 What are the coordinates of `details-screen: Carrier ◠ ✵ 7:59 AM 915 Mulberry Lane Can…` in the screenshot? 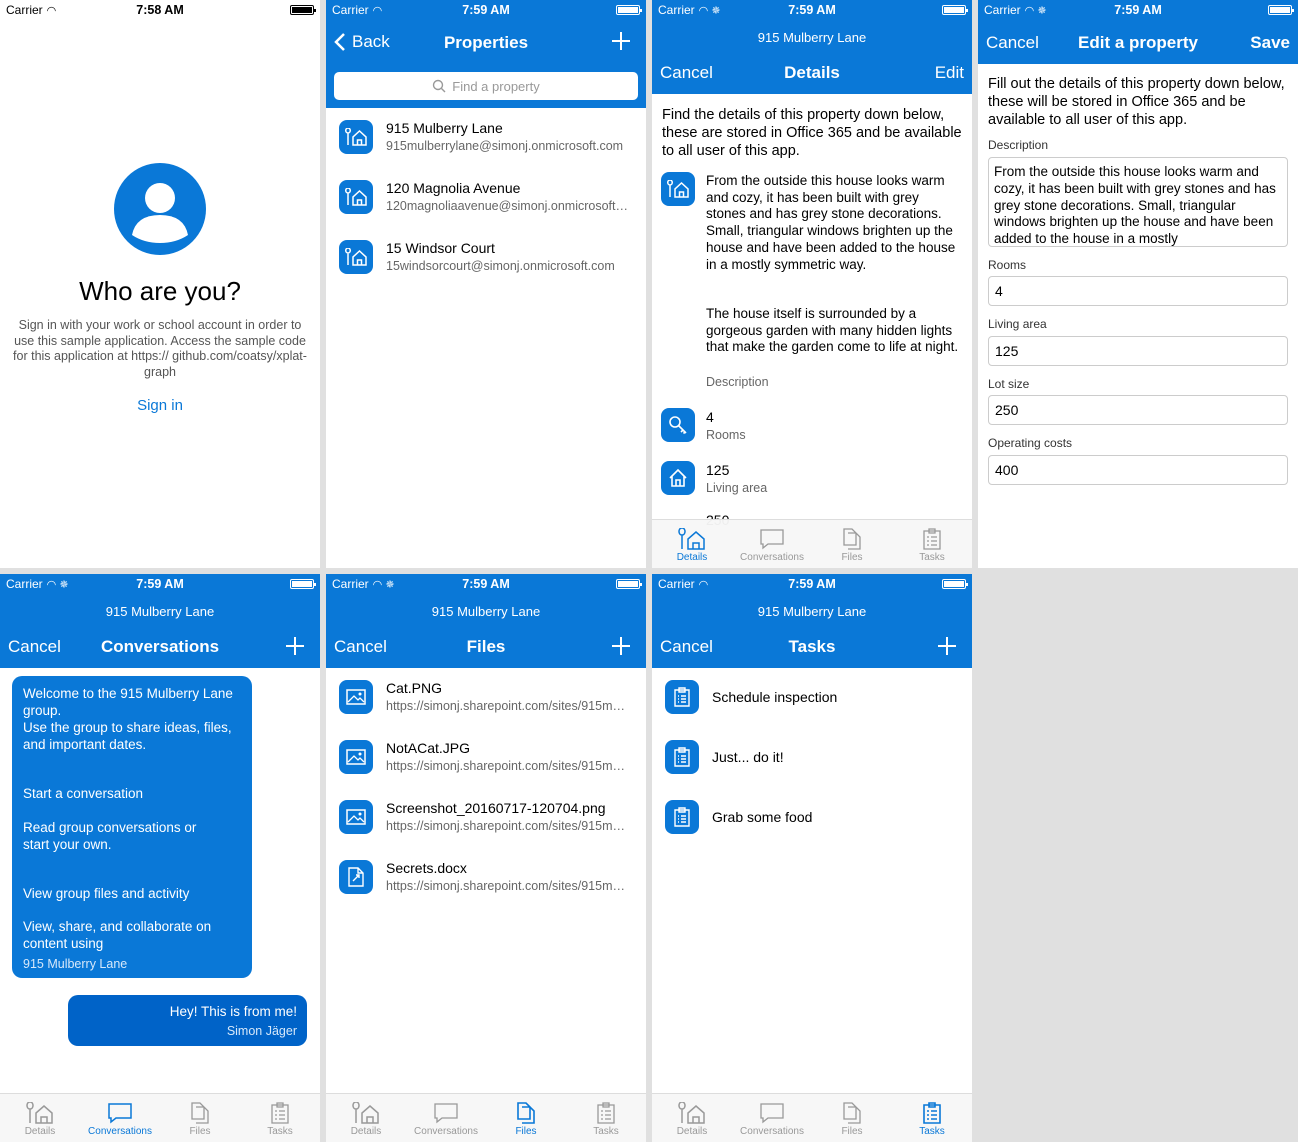 It's located at (812, 284).